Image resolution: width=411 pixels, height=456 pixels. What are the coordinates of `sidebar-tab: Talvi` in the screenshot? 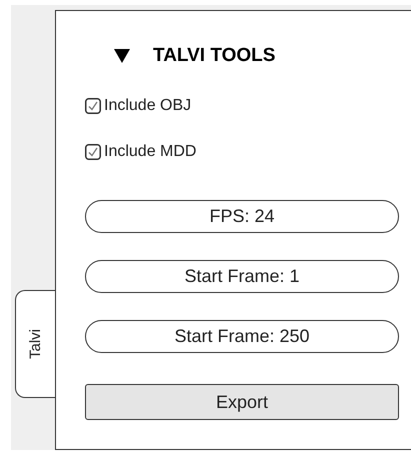 It's located at (35, 344).